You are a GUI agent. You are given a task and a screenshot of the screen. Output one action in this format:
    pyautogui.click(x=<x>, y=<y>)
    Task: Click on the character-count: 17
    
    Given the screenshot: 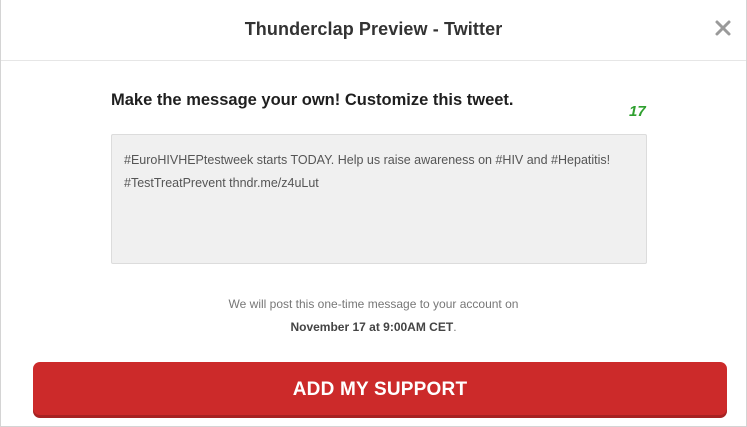 What is the action you would take?
    pyautogui.click(x=637, y=111)
    